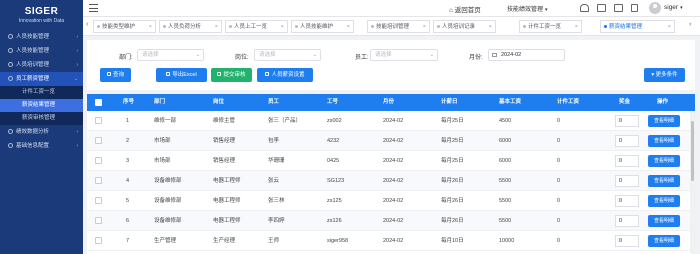 The height and width of the screenshot is (254, 700). What do you see at coordinates (383, 55) in the screenshot?
I see `staff-placeholder: 请选择` at bounding box center [383, 55].